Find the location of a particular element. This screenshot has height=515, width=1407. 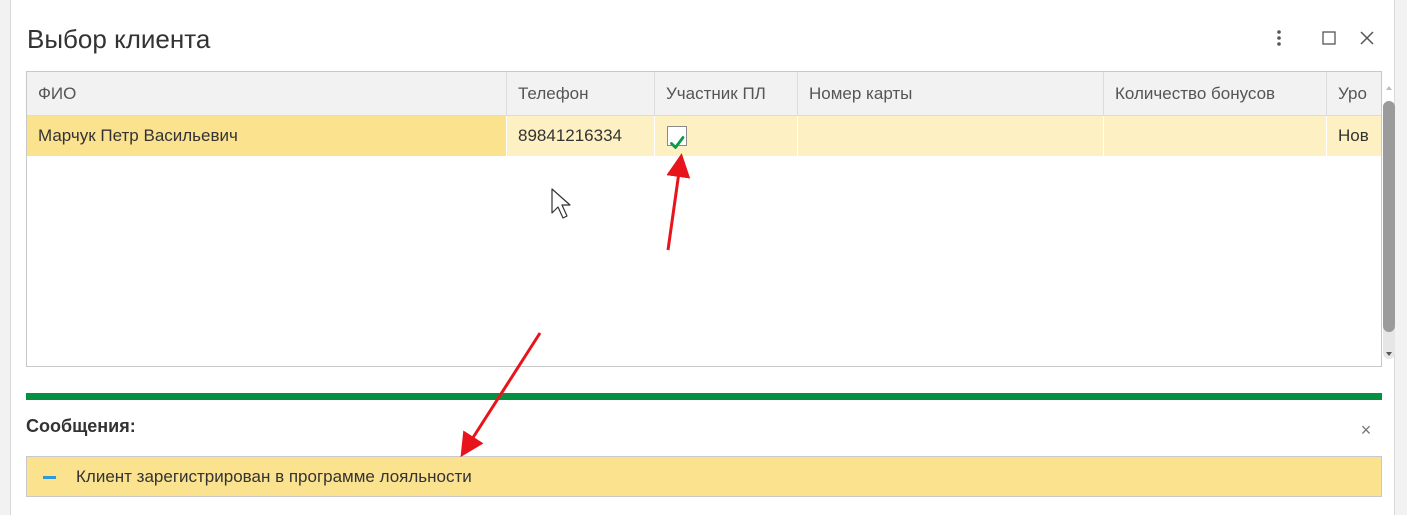

annotation-arrow-checkbox is located at coordinates (678, 202).